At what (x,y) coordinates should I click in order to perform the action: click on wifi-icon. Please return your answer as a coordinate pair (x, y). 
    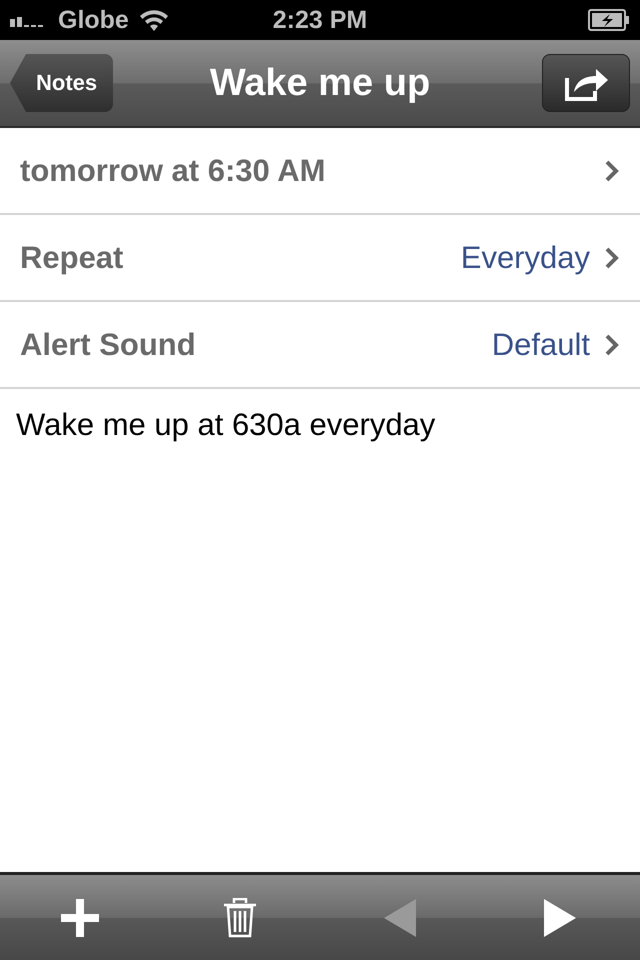
    Looking at the image, I should click on (153, 20).